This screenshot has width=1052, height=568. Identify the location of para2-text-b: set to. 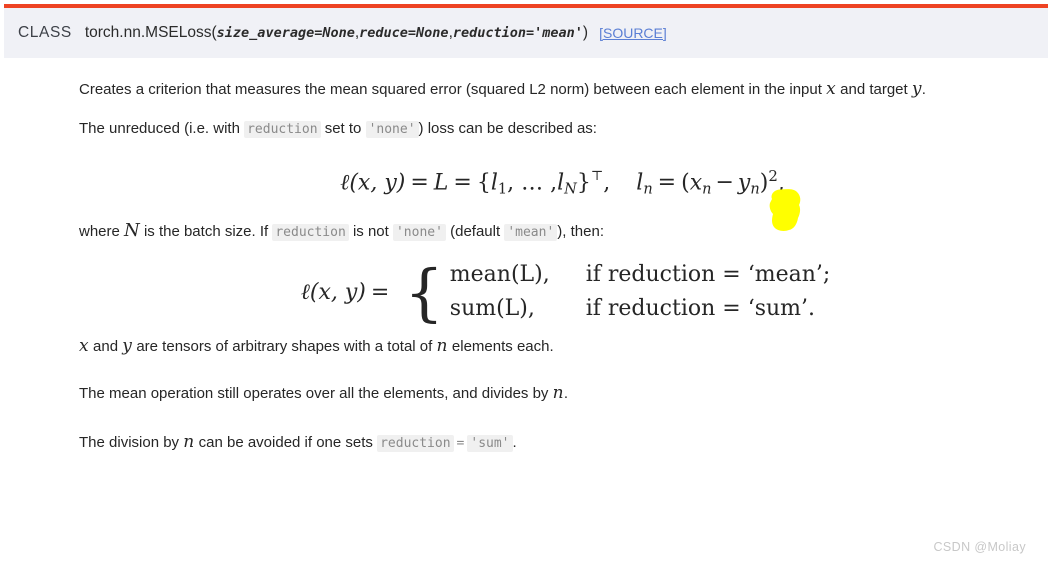
(343, 128).